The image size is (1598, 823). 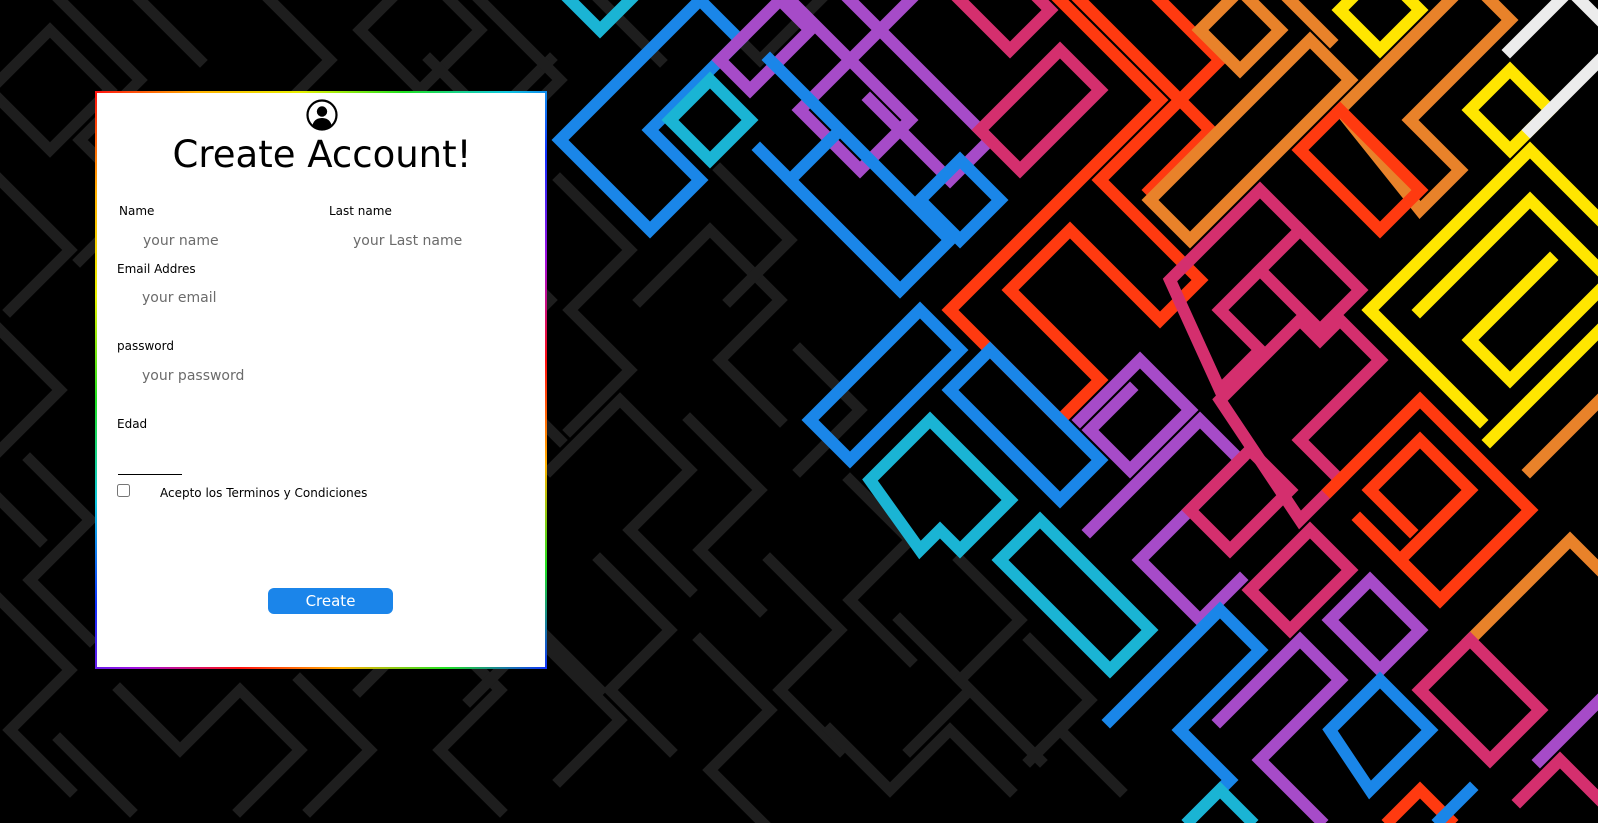 I want to click on page-title: Create Account!, so click(x=322, y=154).